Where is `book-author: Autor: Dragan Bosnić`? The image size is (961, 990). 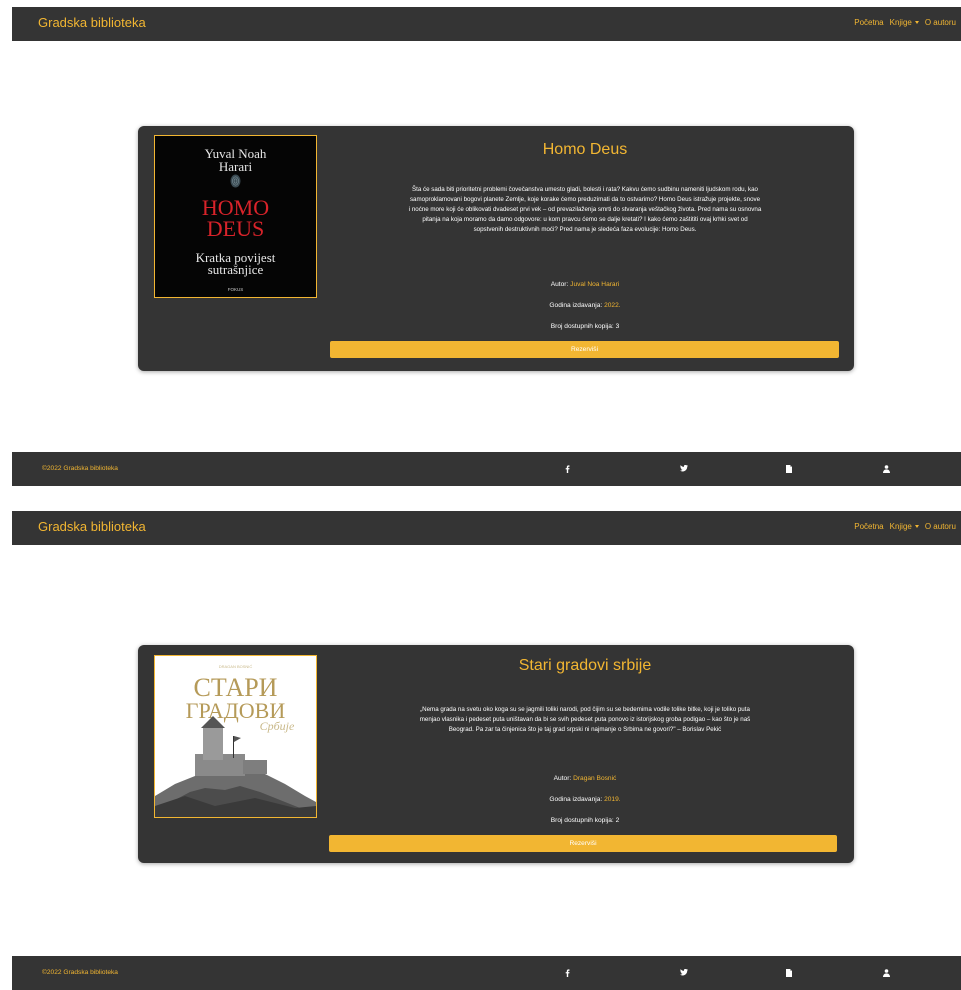 book-author: Autor: Dragan Bosnić is located at coordinates (585, 778).